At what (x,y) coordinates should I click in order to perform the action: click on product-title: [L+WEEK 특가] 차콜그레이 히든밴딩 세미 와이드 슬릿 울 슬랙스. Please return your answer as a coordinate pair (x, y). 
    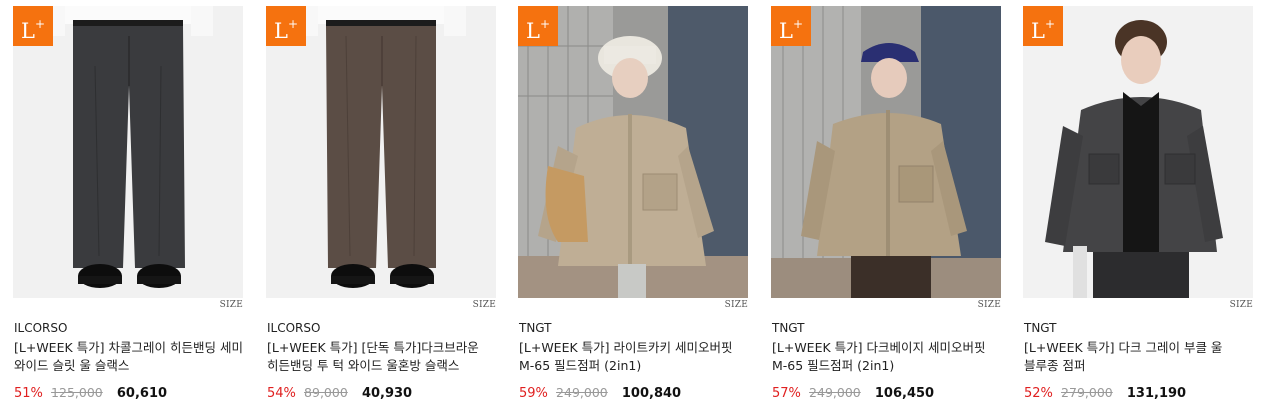
    Looking at the image, I should click on (130, 357).